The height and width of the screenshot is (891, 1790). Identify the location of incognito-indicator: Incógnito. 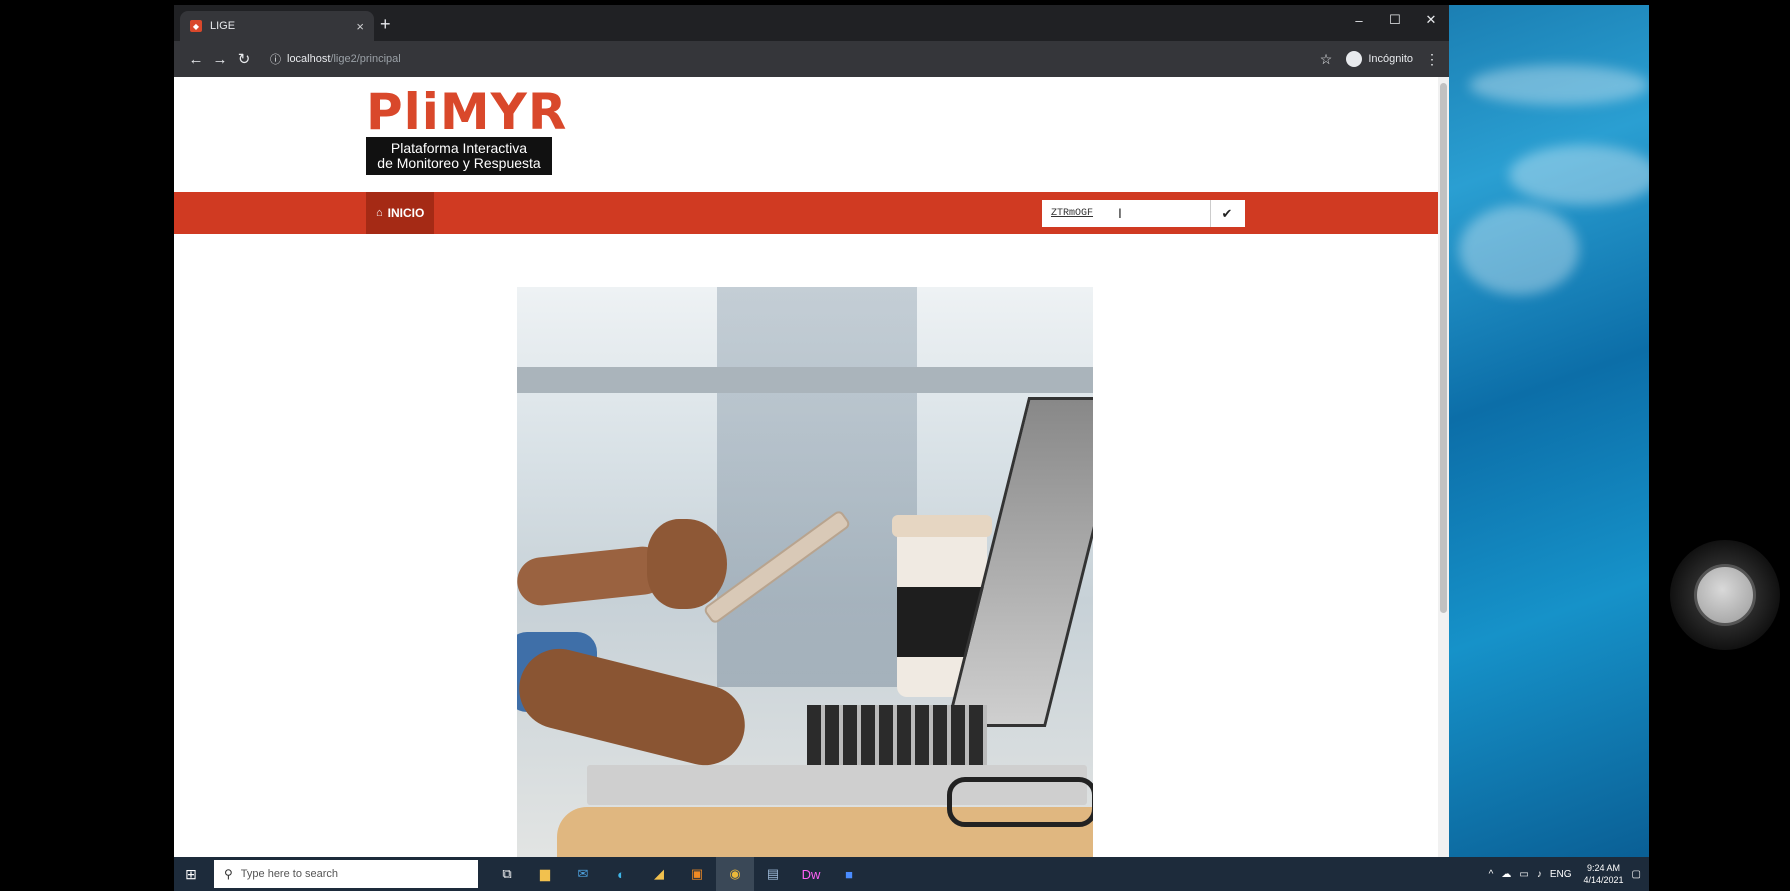
(1379, 59).